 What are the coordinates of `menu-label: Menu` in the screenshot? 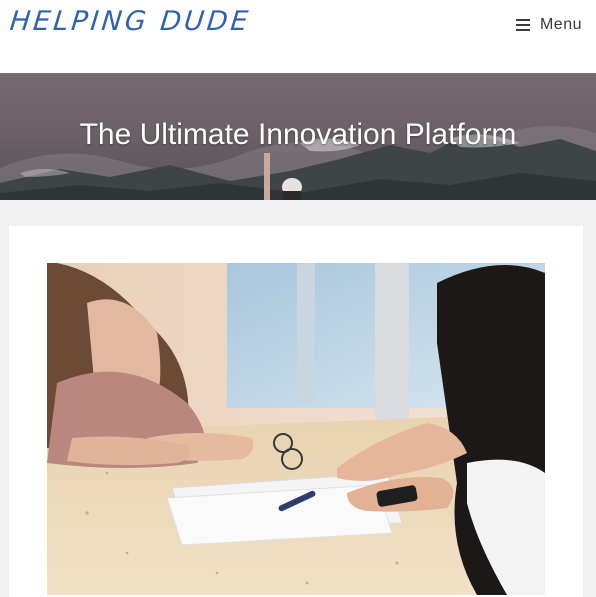 It's located at (560, 24).